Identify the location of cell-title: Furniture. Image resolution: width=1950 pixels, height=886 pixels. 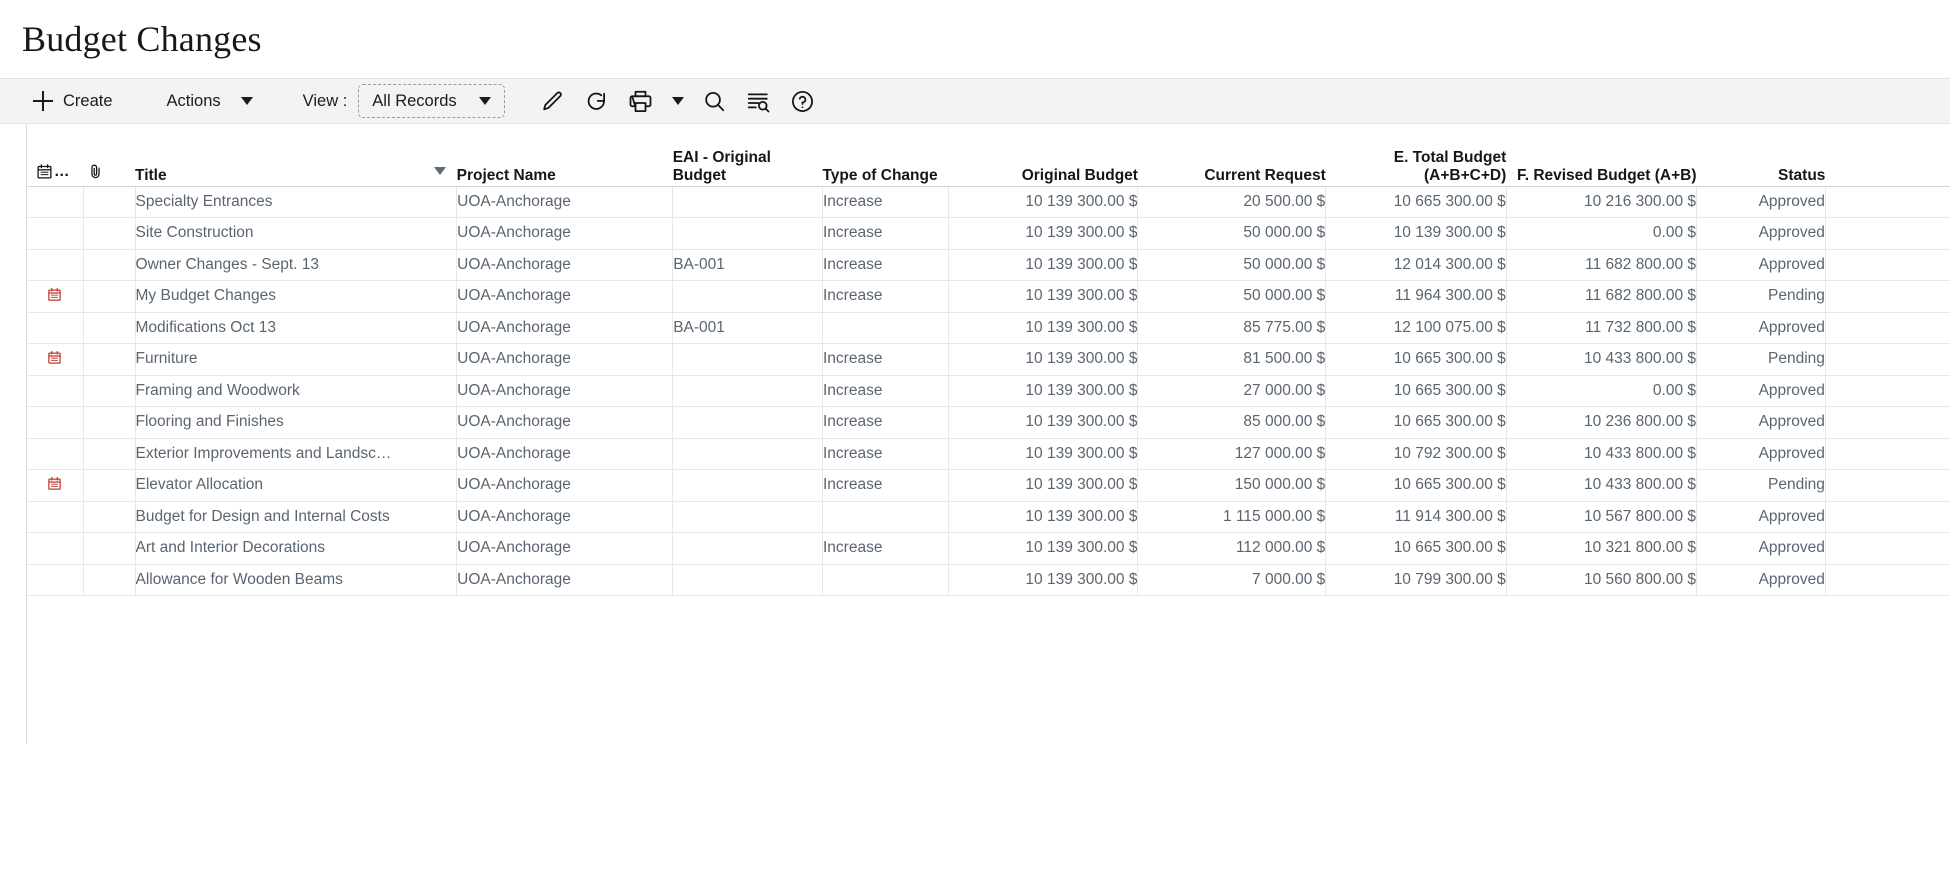
(296, 359).